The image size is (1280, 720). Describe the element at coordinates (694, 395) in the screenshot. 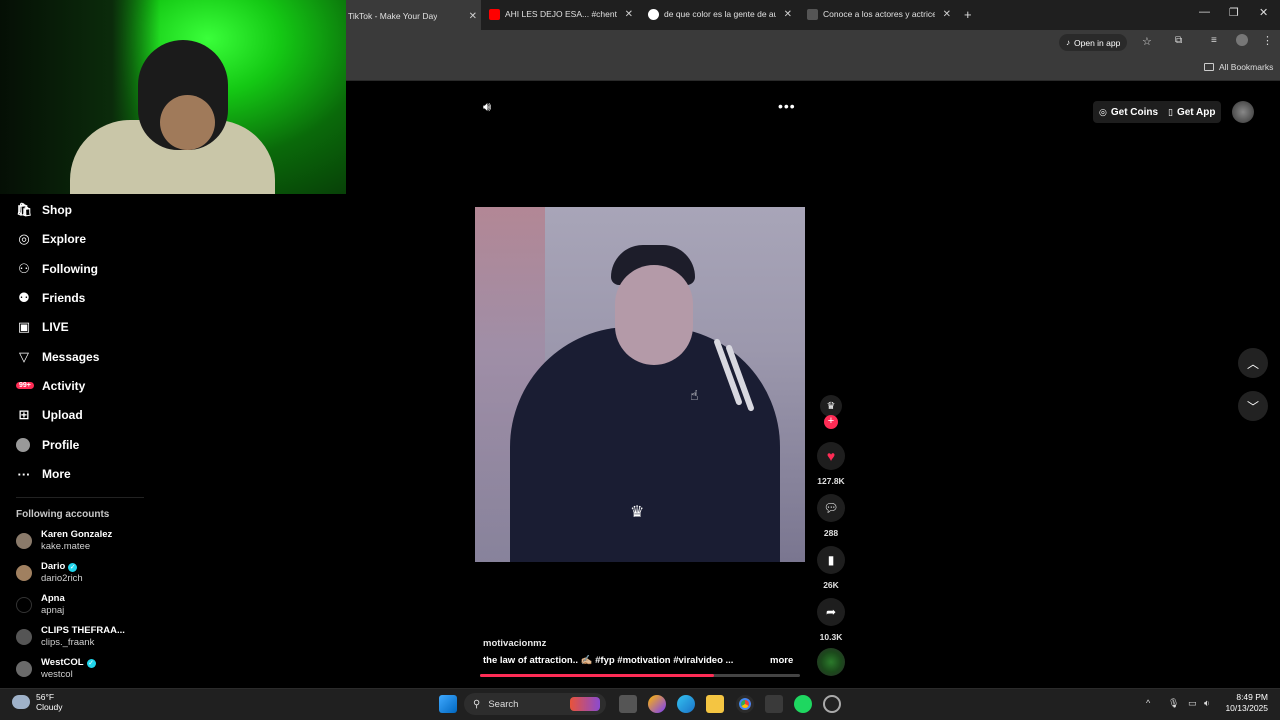

I see `hand-cursor-icon: ☝` at that location.